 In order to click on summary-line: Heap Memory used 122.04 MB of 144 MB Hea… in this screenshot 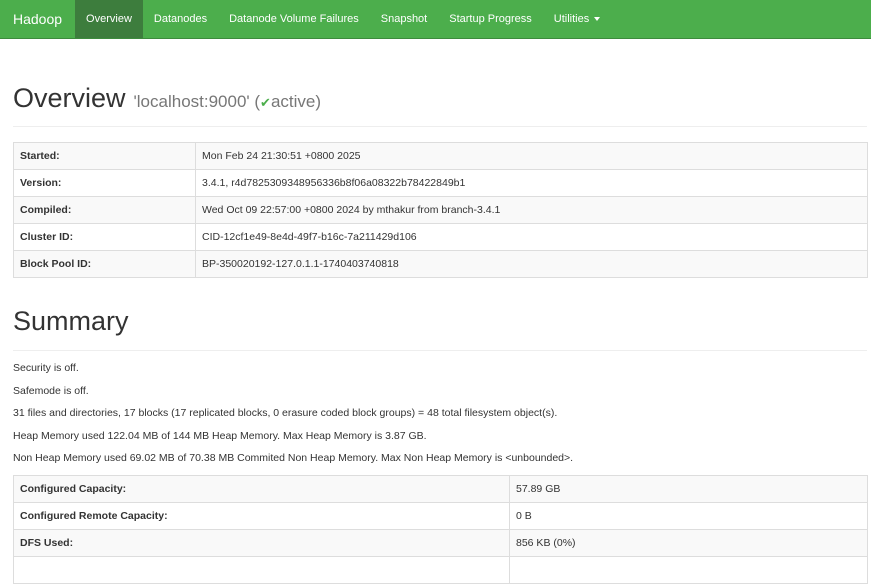, I will do `click(220, 435)`.